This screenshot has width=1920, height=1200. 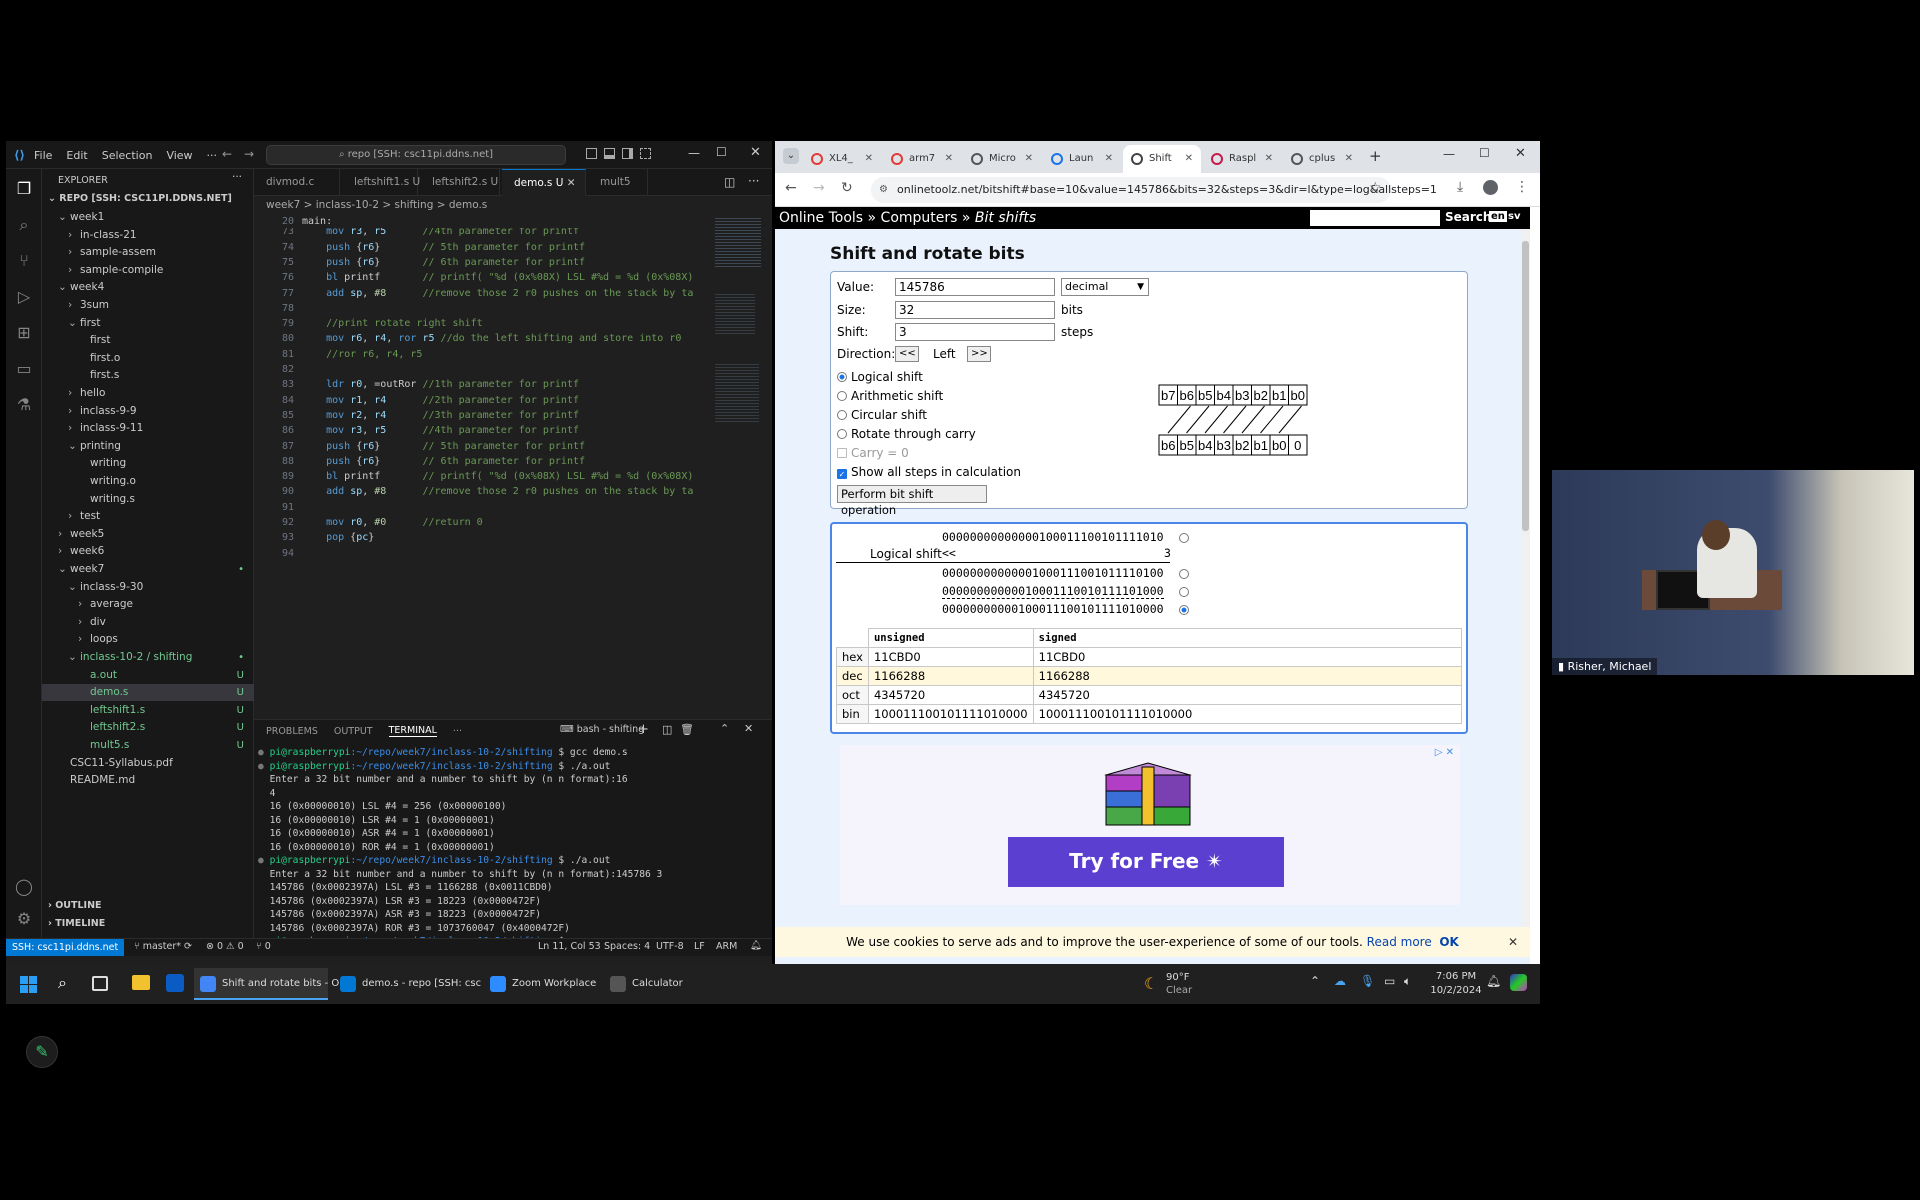 What do you see at coordinates (618, 182) in the screenshot?
I see `editor-tab: mult5` at bounding box center [618, 182].